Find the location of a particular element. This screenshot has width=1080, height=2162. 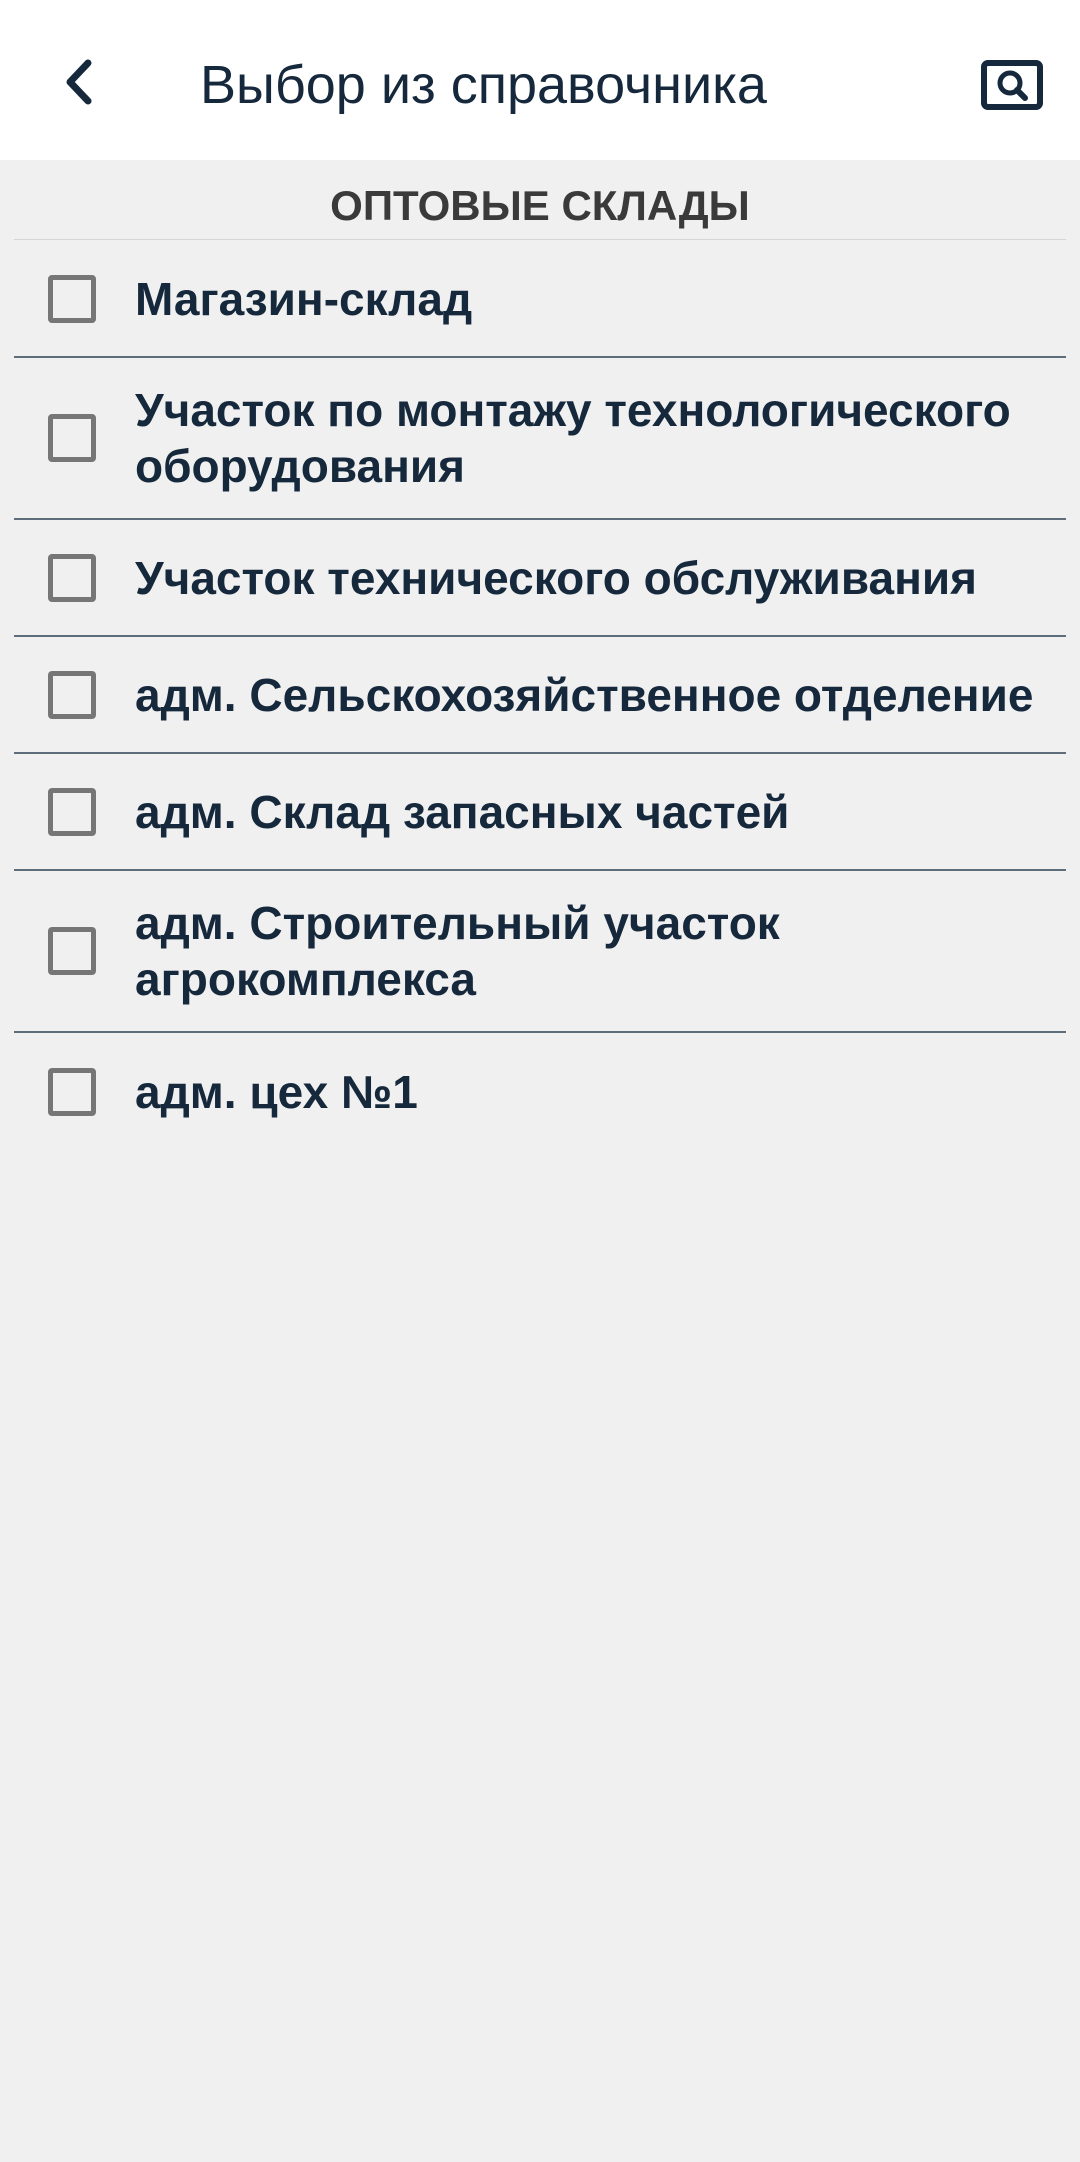

list-item-label: Участок технического обслуживания is located at coordinates (556, 577).